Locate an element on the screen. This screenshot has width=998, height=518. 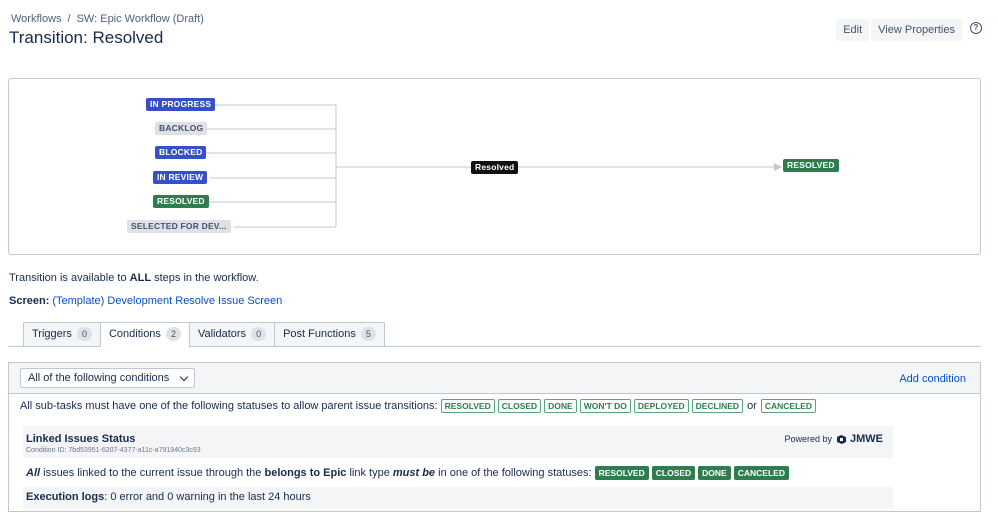
chevron-down-icon is located at coordinates (184, 377).